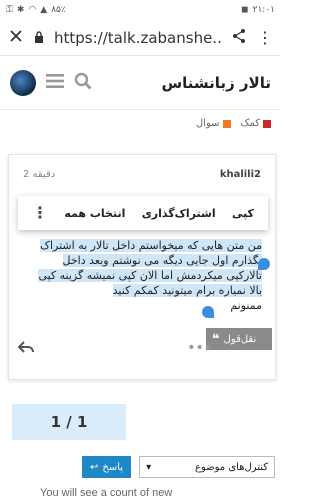  I want to click on more-horiz-icon: •••, so click(199, 348).